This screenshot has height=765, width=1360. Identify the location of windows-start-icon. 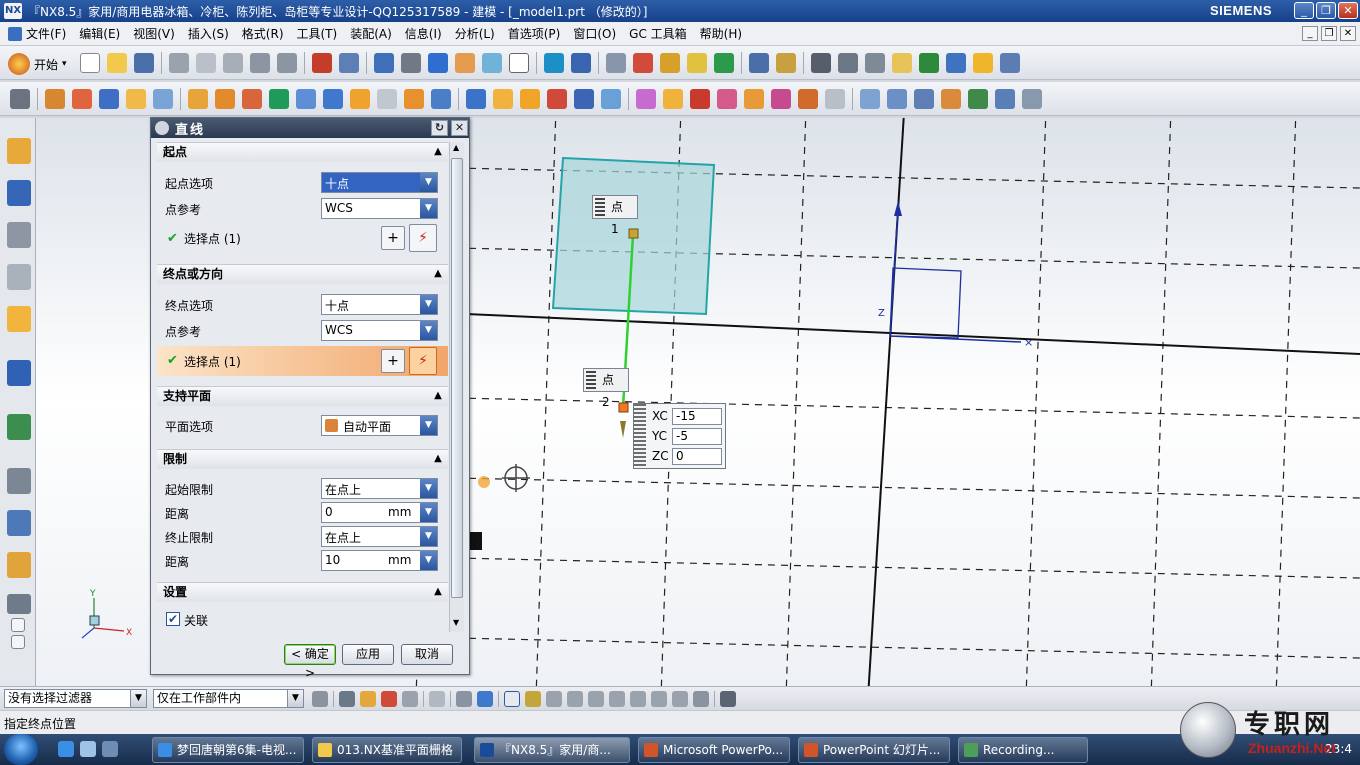
(21, 749).